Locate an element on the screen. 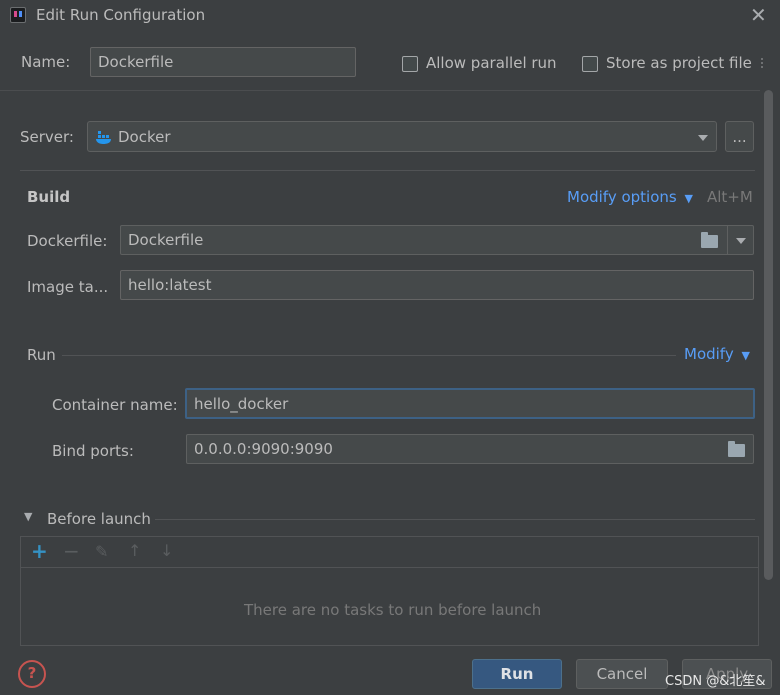 The height and width of the screenshot is (695, 780). modify-run-link: Modify ▼ is located at coordinates (717, 354).